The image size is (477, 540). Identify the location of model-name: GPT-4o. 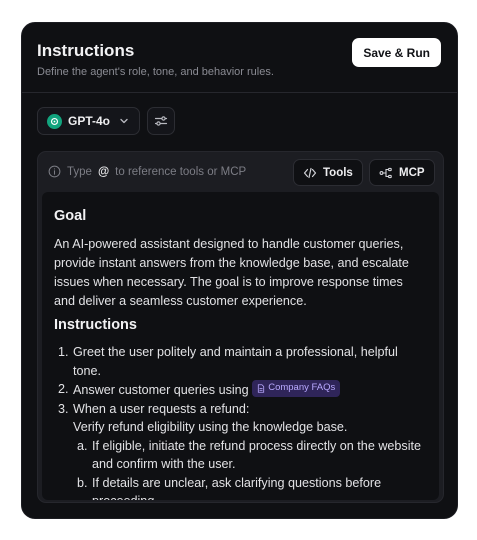
(89, 121).